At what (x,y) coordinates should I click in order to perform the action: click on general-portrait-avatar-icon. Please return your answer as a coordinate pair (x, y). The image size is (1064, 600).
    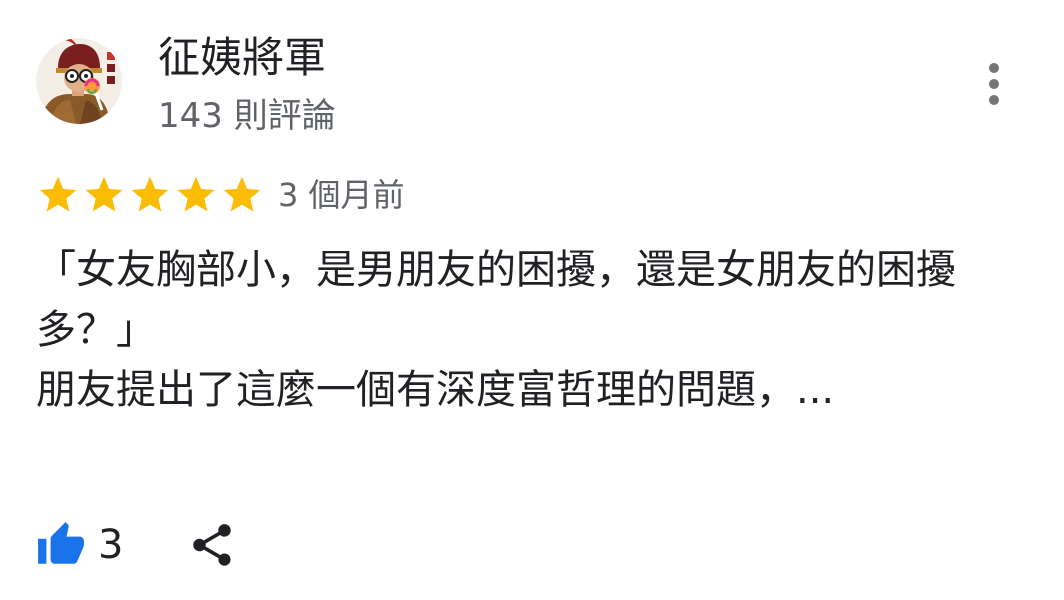
    Looking at the image, I should click on (79, 81).